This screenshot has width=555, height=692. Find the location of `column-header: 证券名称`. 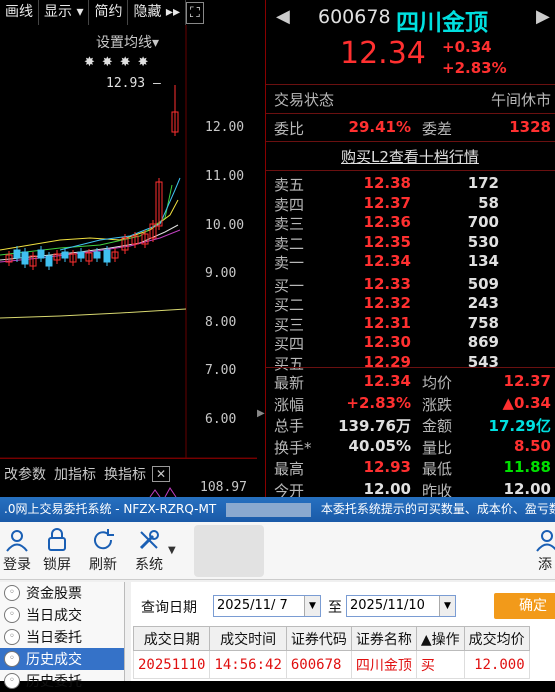

column-header: 证券名称 is located at coordinates (383, 638).